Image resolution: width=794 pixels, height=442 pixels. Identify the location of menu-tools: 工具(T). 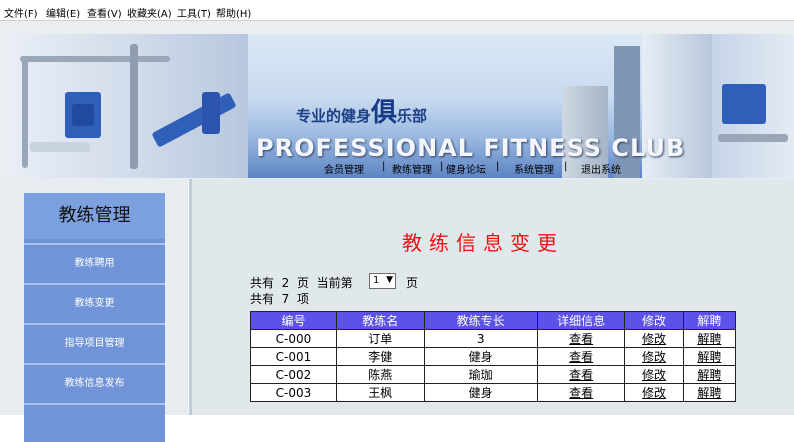
(194, 12).